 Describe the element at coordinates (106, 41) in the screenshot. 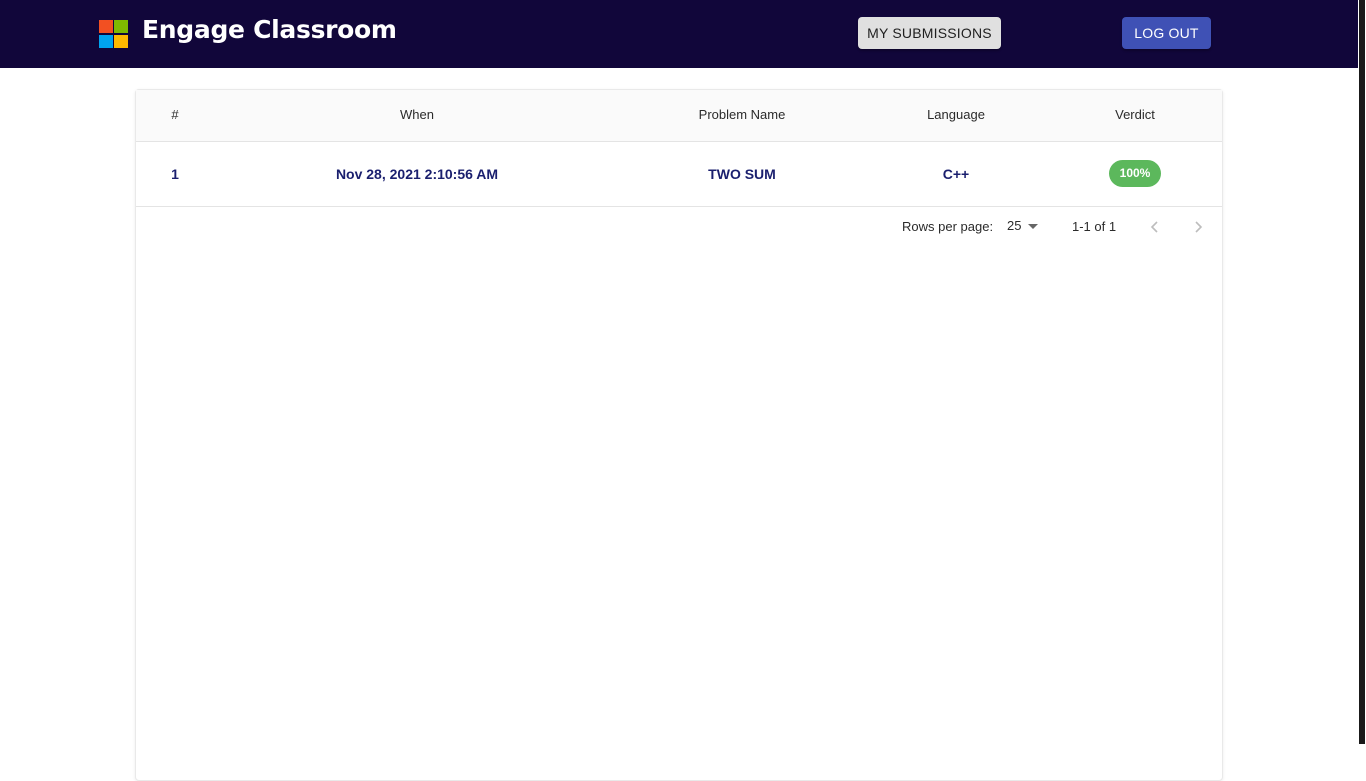

I see `logo-blue-square` at that location.